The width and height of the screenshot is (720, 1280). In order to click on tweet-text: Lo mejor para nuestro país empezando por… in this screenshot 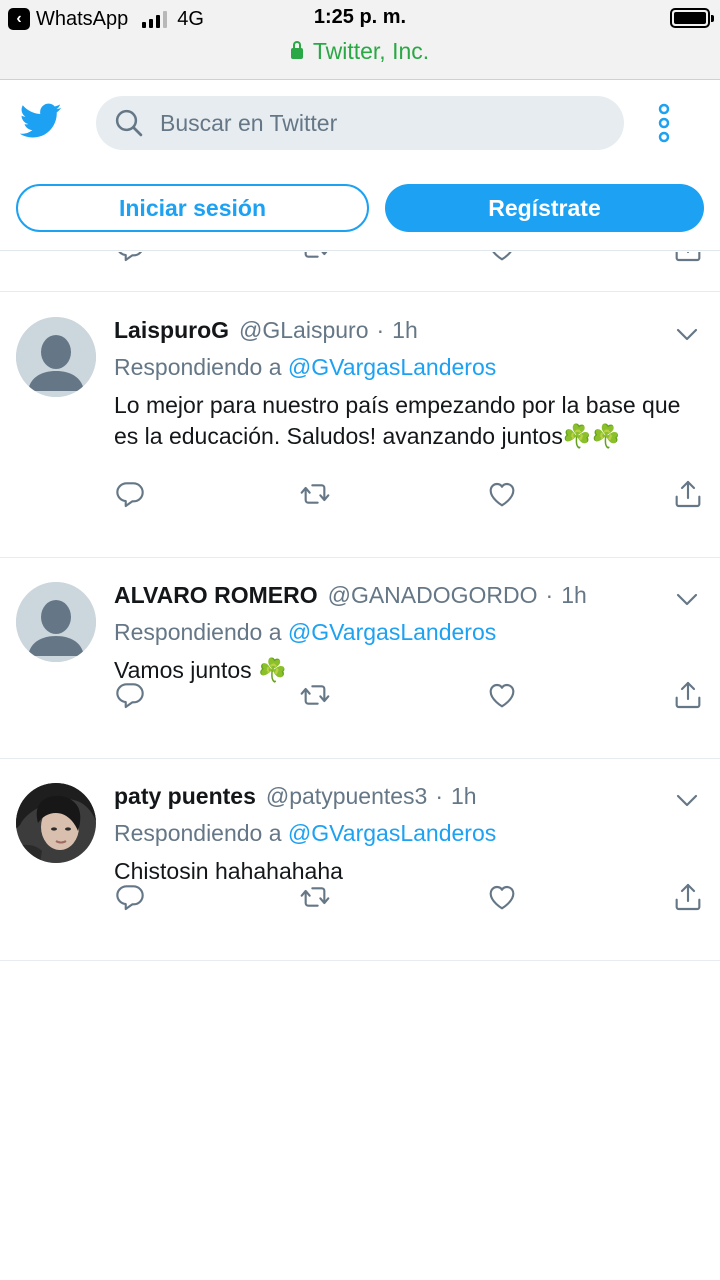, I will do `click(397, 420)`.